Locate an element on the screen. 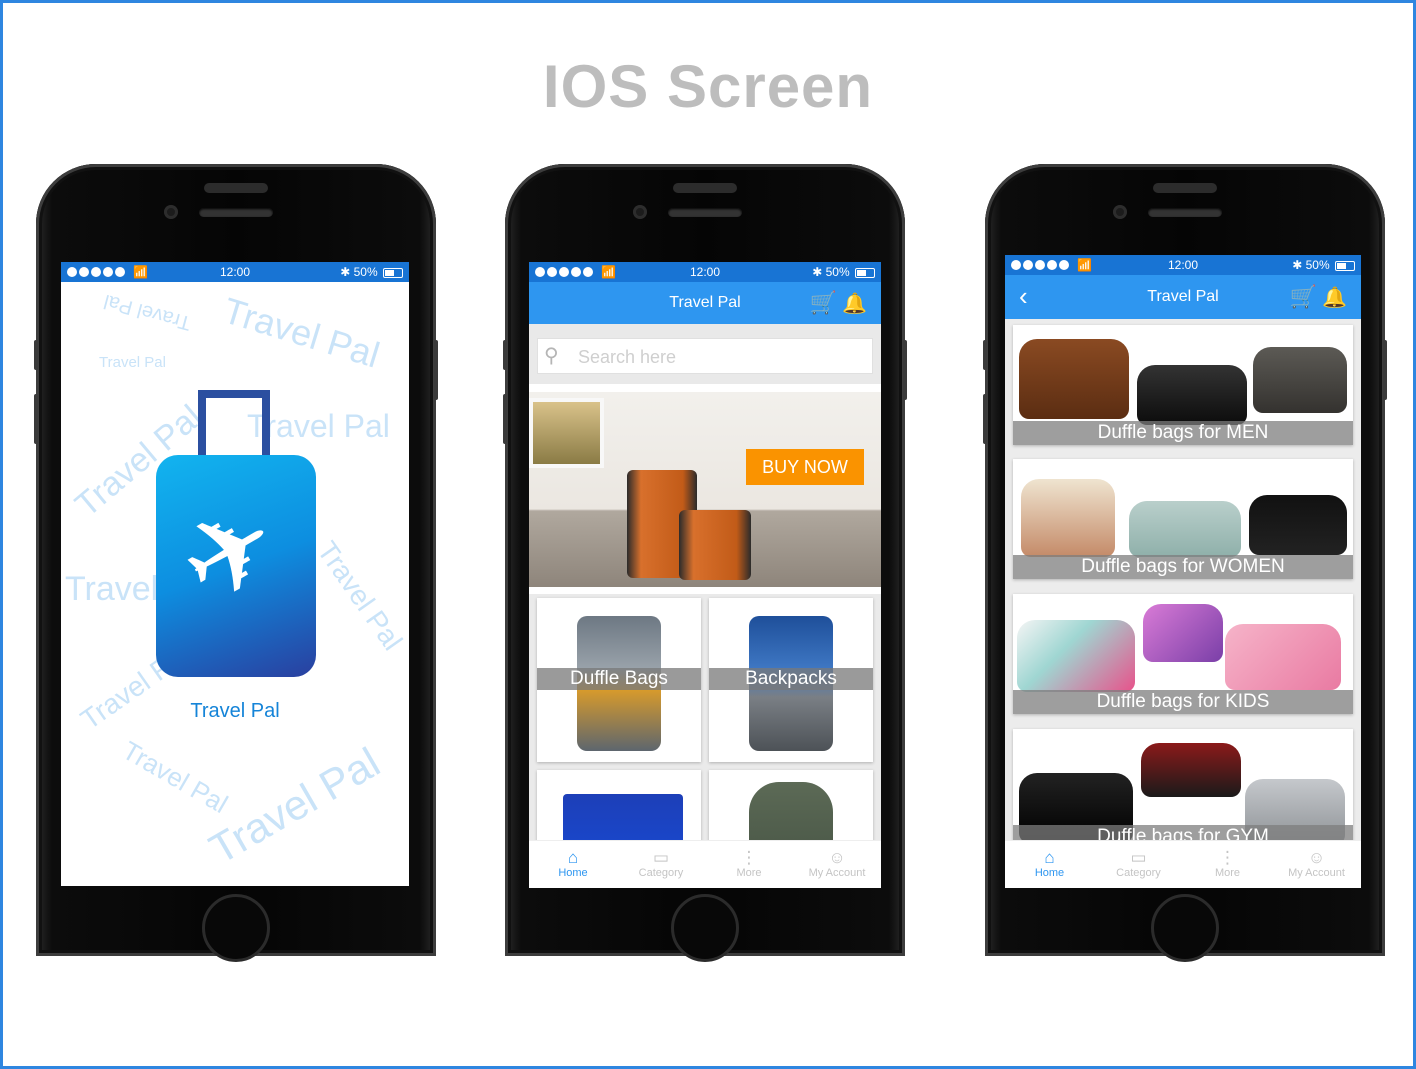 This screenshot has width=1416, height=1069. page-title: IOS Screen is located at coordinates (708, 86).